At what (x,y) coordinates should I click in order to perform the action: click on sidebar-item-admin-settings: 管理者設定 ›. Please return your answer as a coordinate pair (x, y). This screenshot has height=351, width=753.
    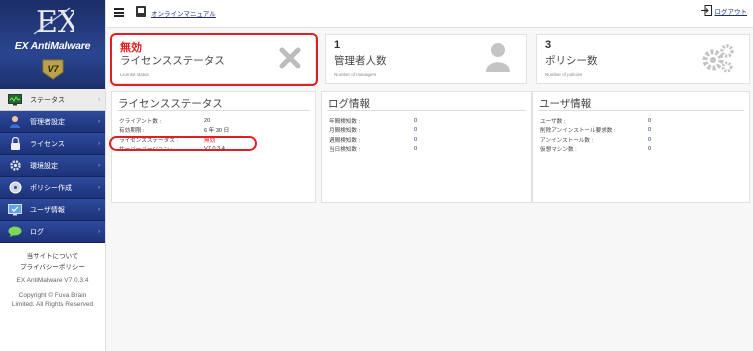
    Looking at the image, I should click on (52, 122).